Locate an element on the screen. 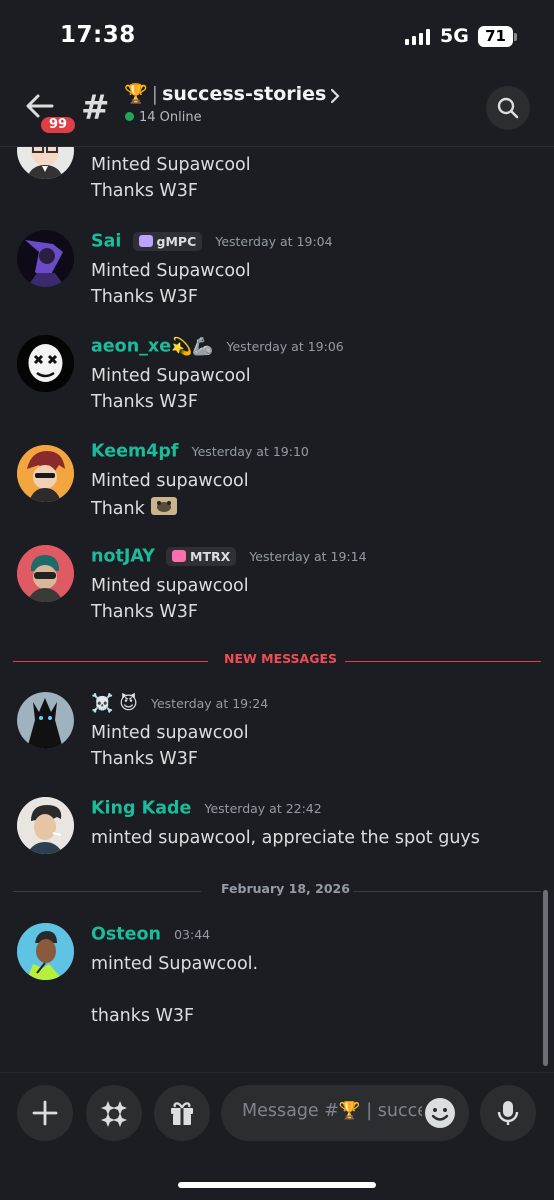 Image resolution: width=554 pixels, height=1200 pixels. unread-badge: 99 is located at coordinates (58, 125).